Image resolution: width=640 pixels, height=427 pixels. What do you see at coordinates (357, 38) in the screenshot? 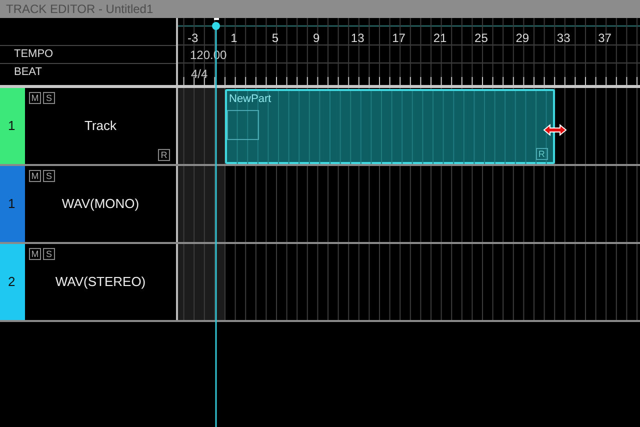
I see `bar-number: 13` at bounding box center [357, 38].